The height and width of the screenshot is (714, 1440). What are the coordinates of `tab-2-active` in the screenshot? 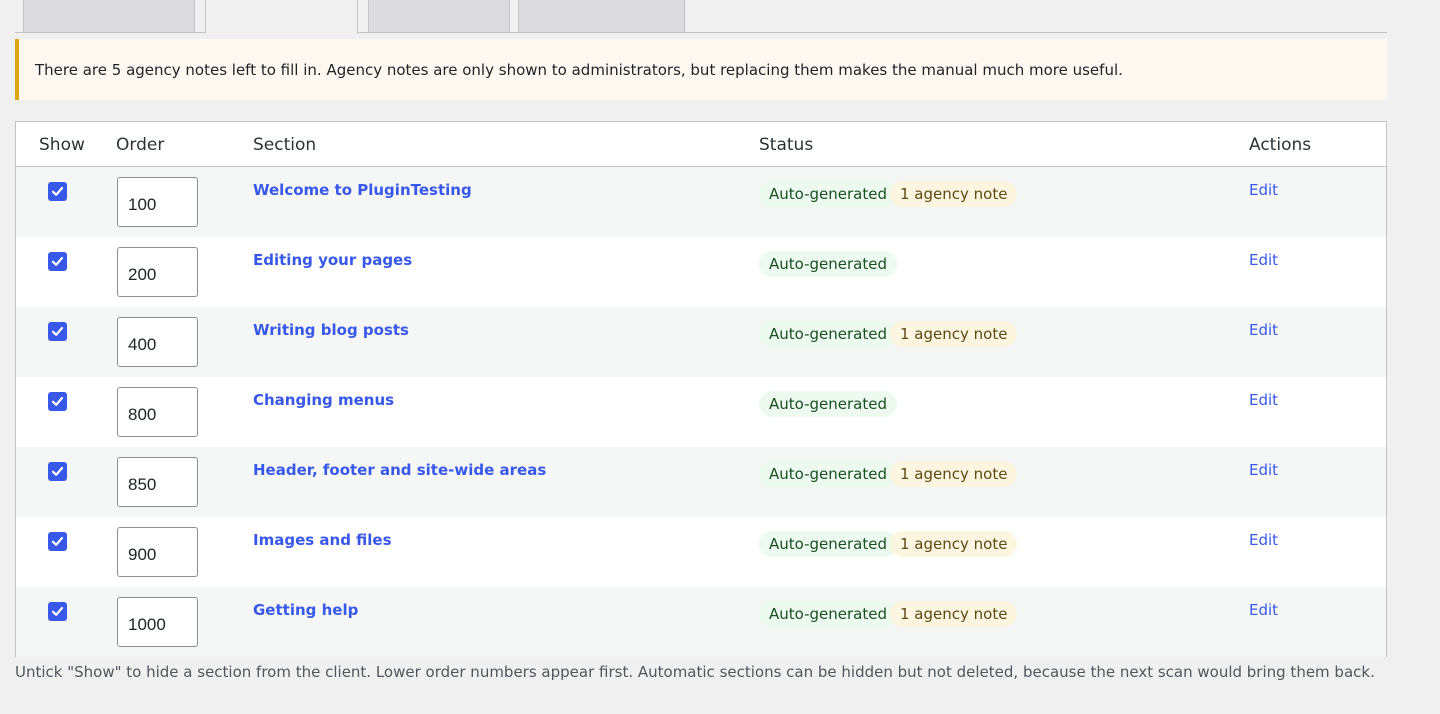 It's located at (281, 17).